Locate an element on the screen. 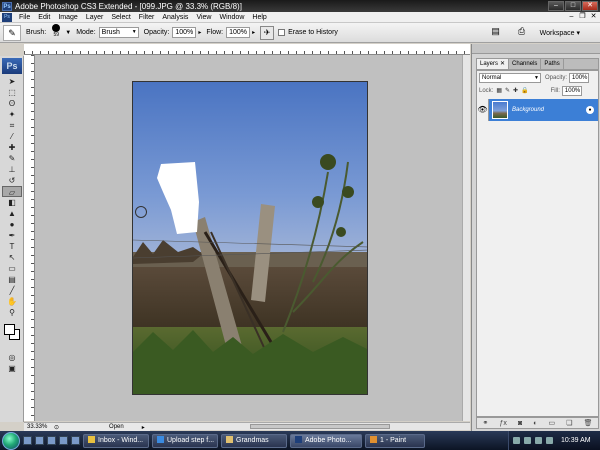  menu-file: File is located at coordinates (24, 17).